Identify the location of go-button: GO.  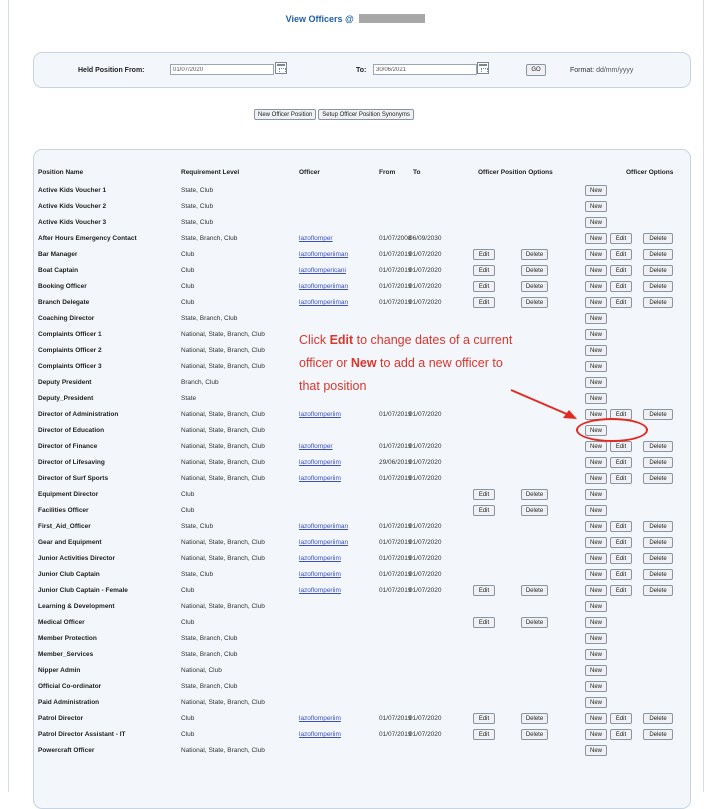
(536, 70).